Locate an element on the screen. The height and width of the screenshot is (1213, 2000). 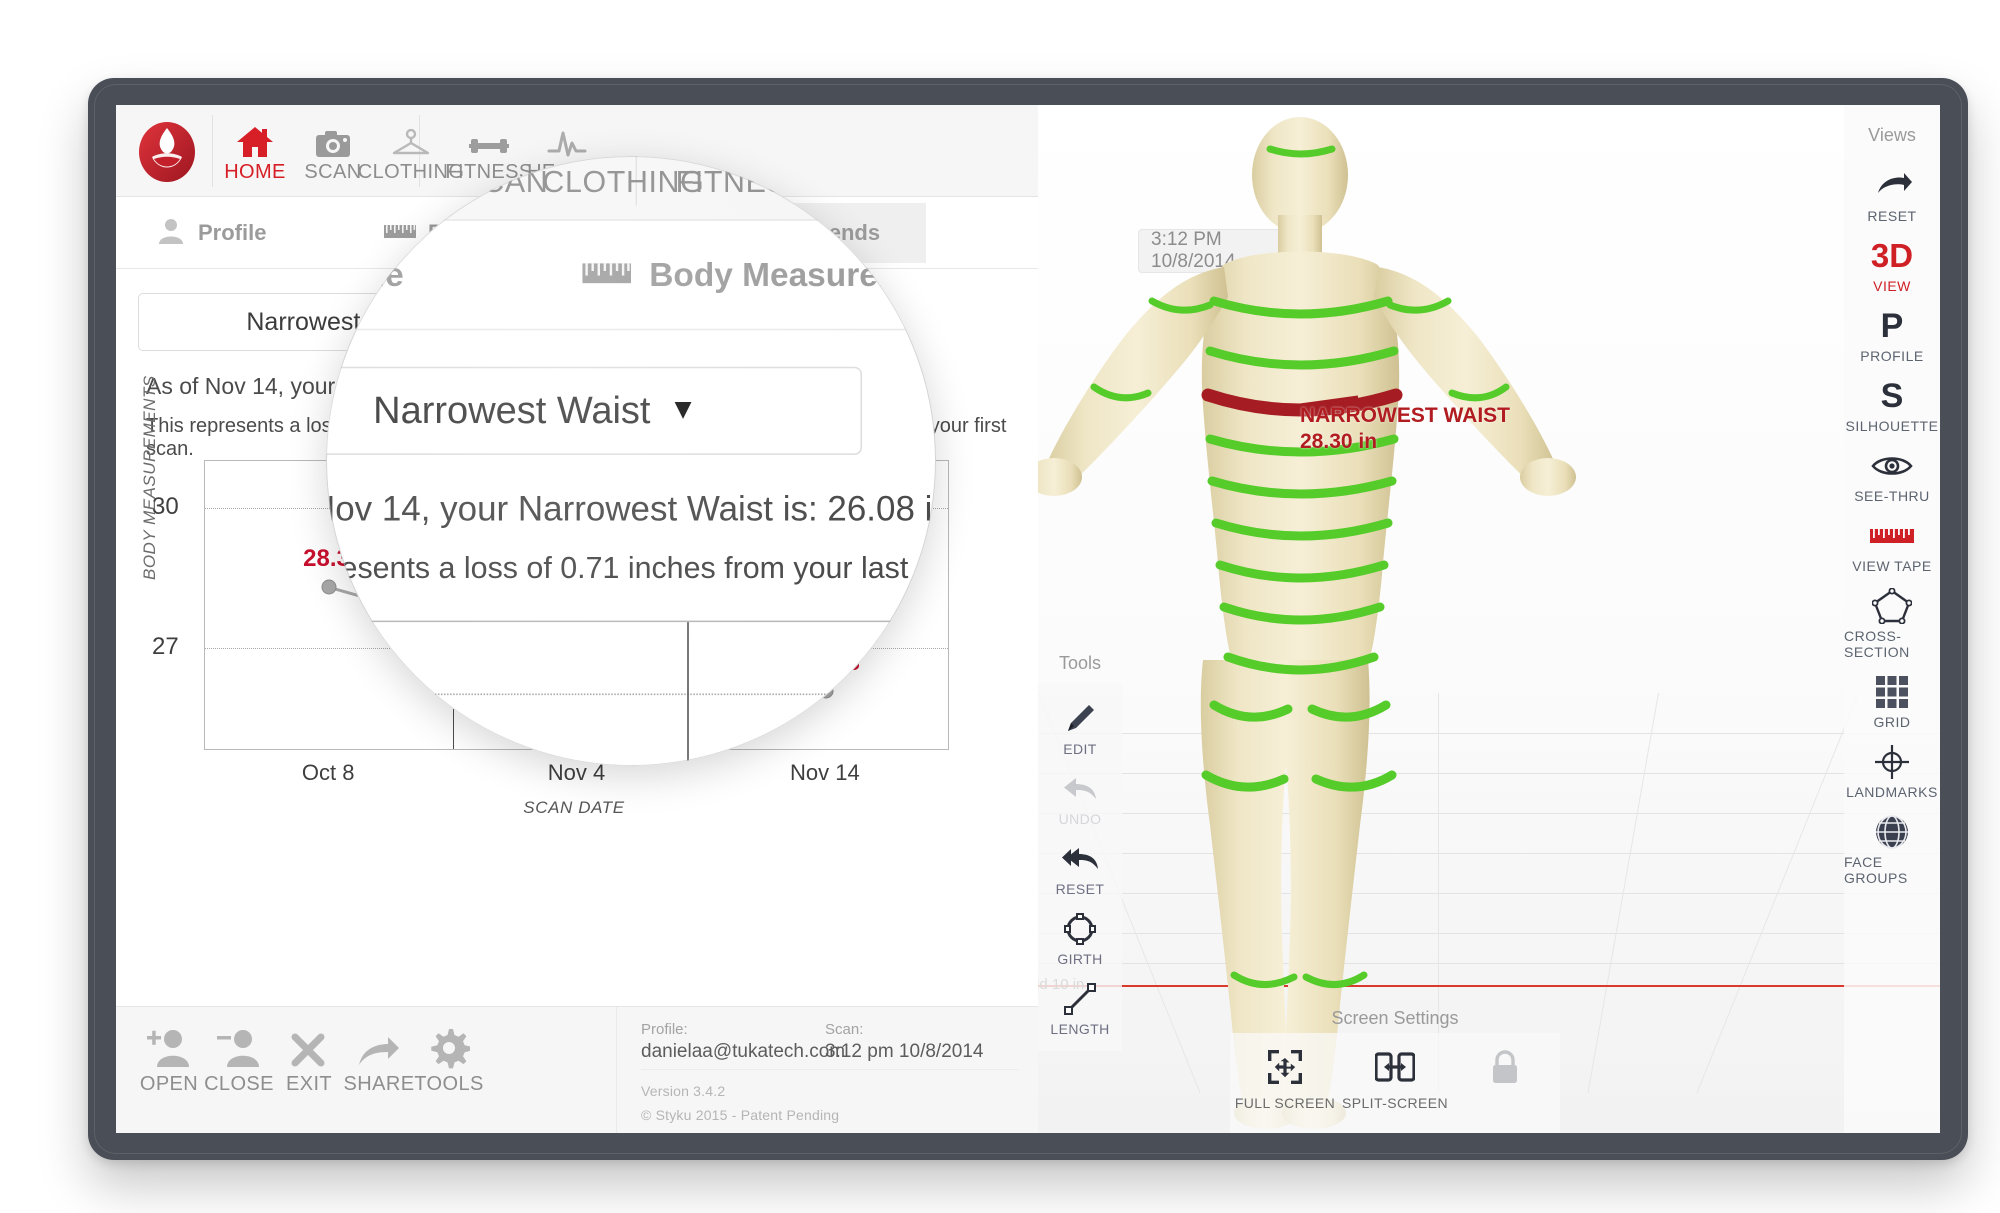
tool-girth: GIRTH is located at coordinates (1080, 936).